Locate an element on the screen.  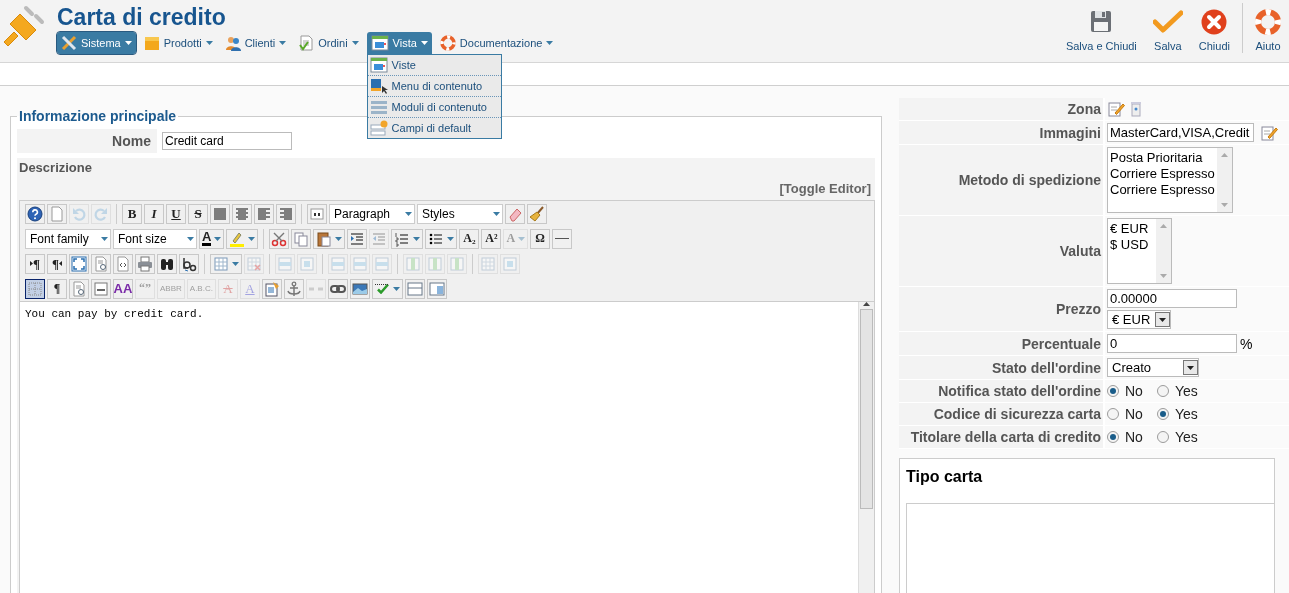
menu-item: Vista is located at coordinates (399, 43).